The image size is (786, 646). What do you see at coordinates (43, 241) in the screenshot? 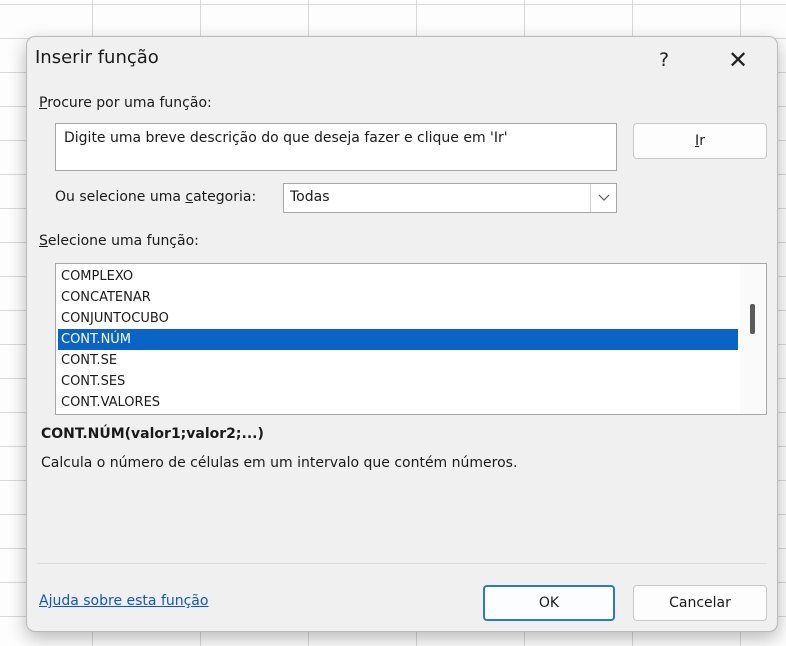
I see `function-list-label-accel: S` at bounding box center [43, 241].